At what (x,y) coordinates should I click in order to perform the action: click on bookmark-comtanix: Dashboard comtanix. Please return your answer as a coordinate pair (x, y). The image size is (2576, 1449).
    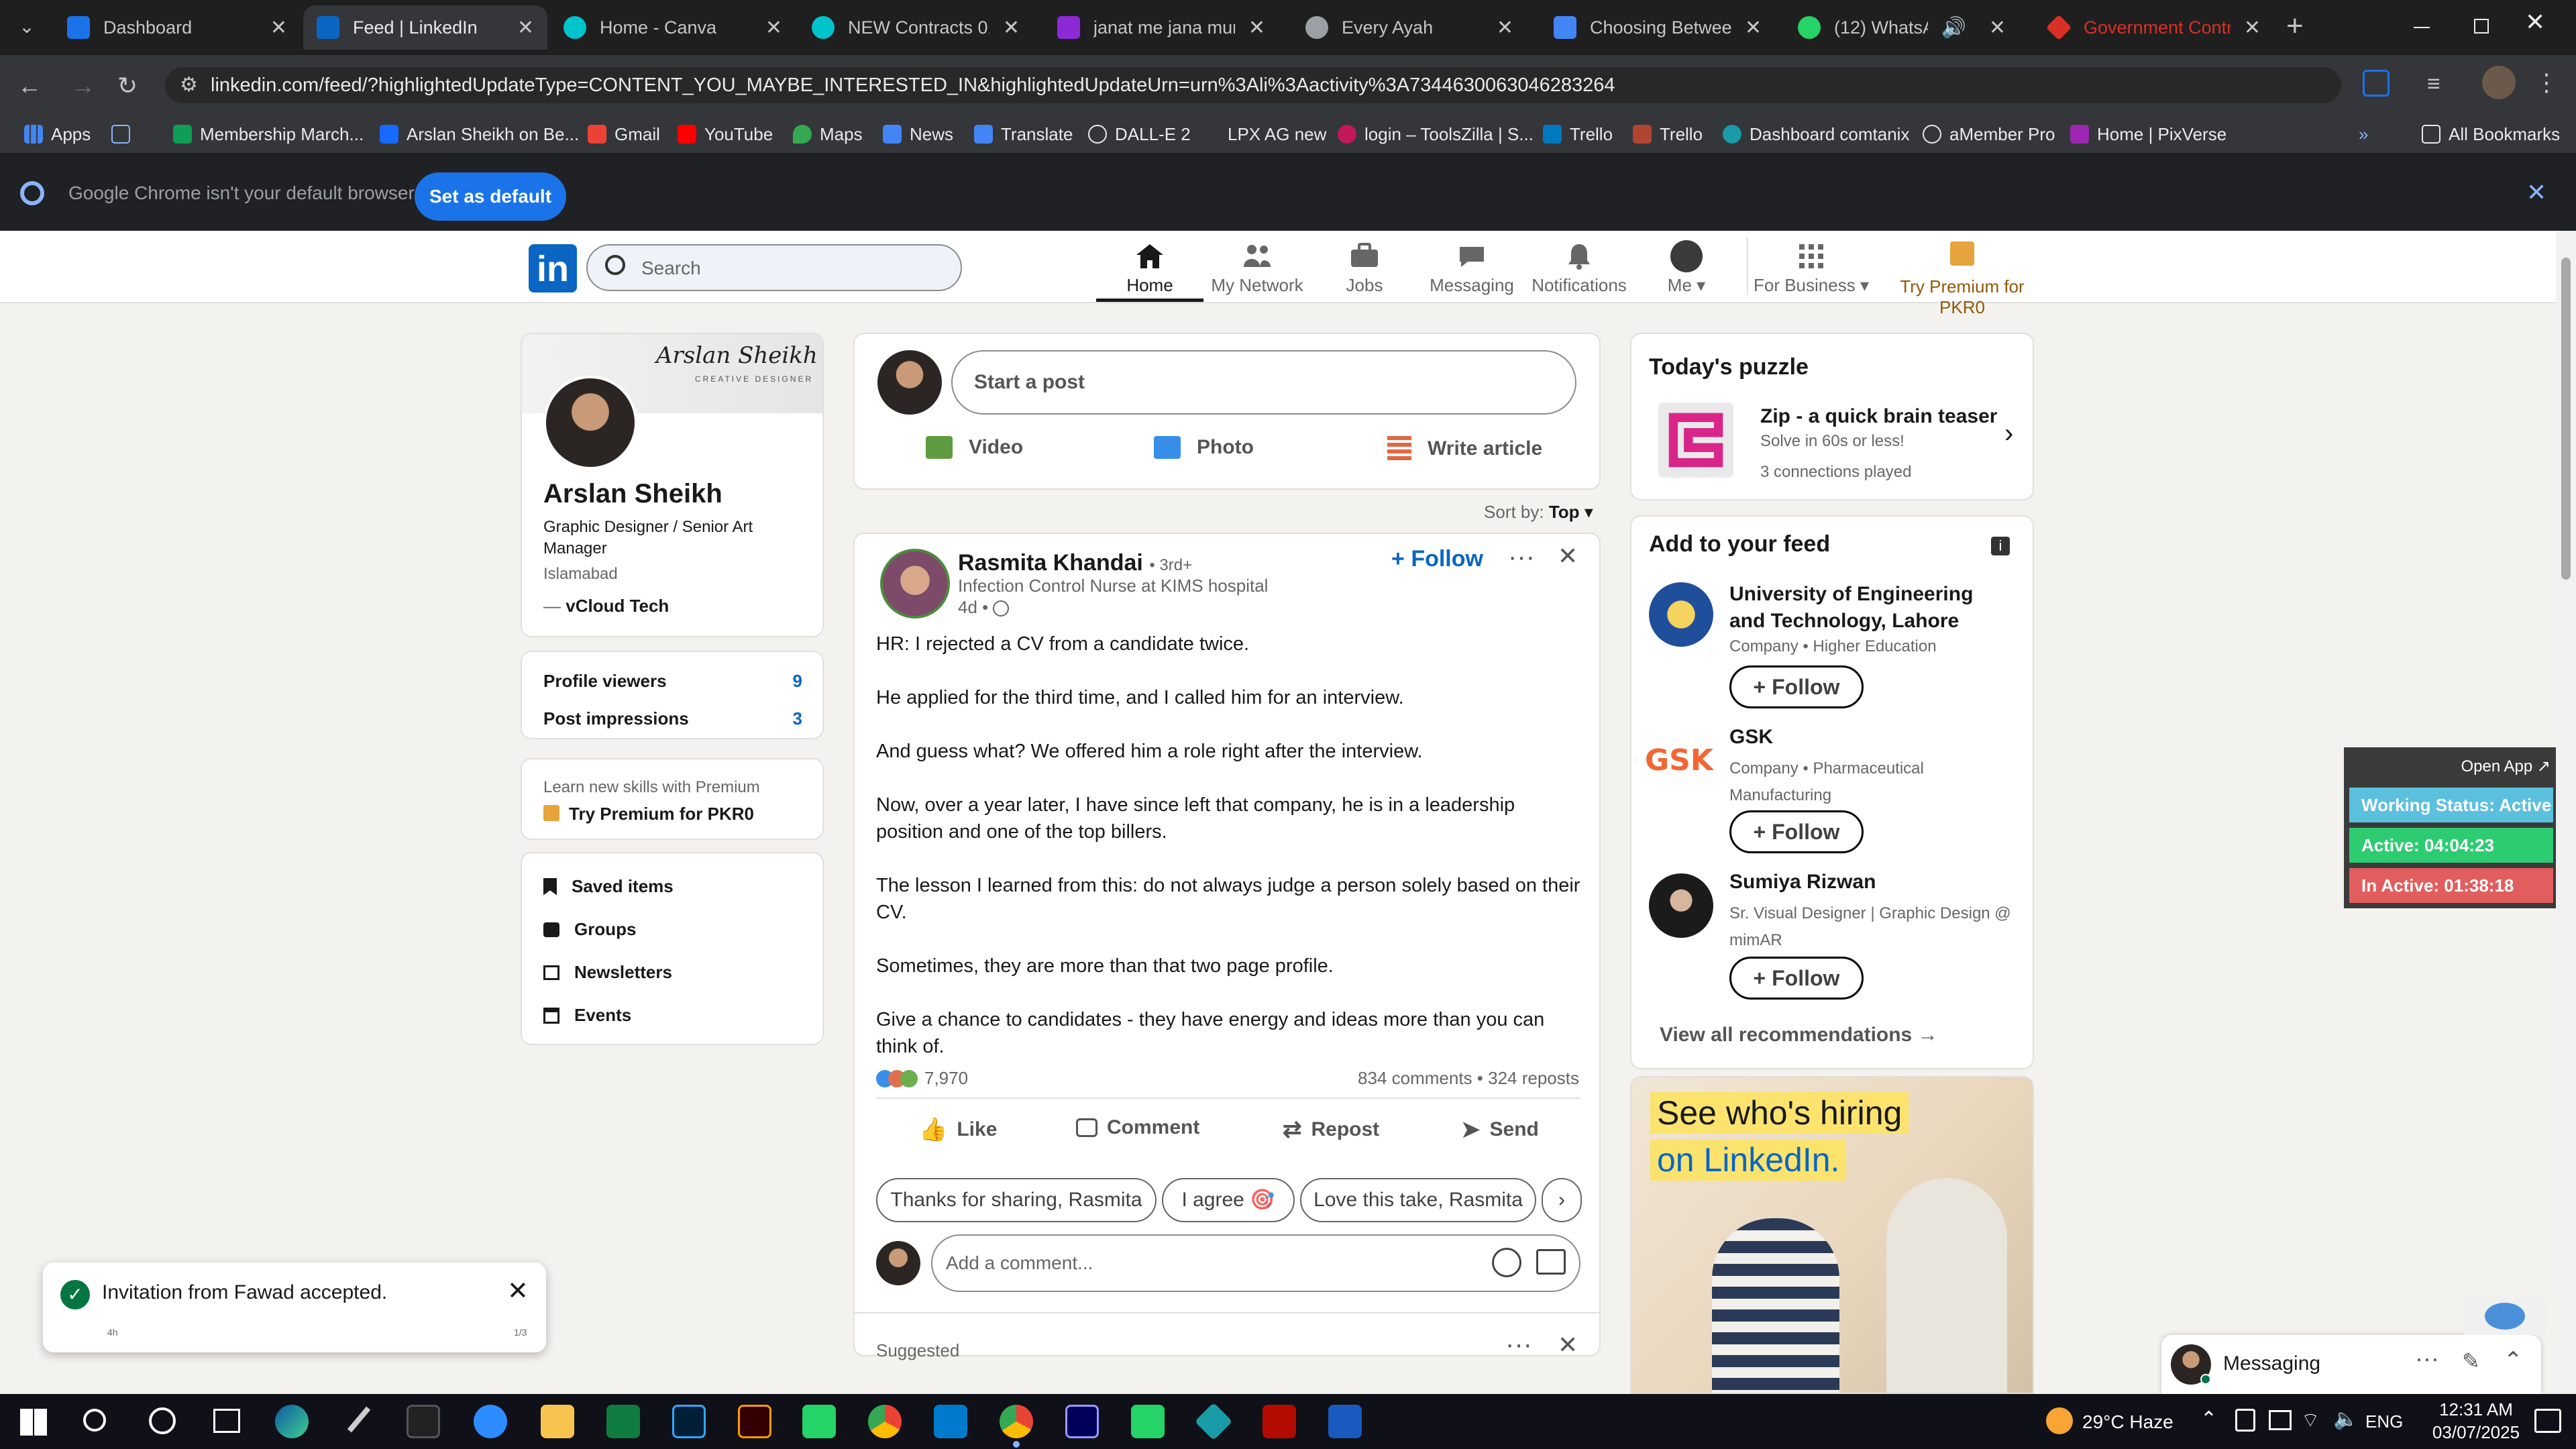
    Looking at the image, I should click on (1816, 134).